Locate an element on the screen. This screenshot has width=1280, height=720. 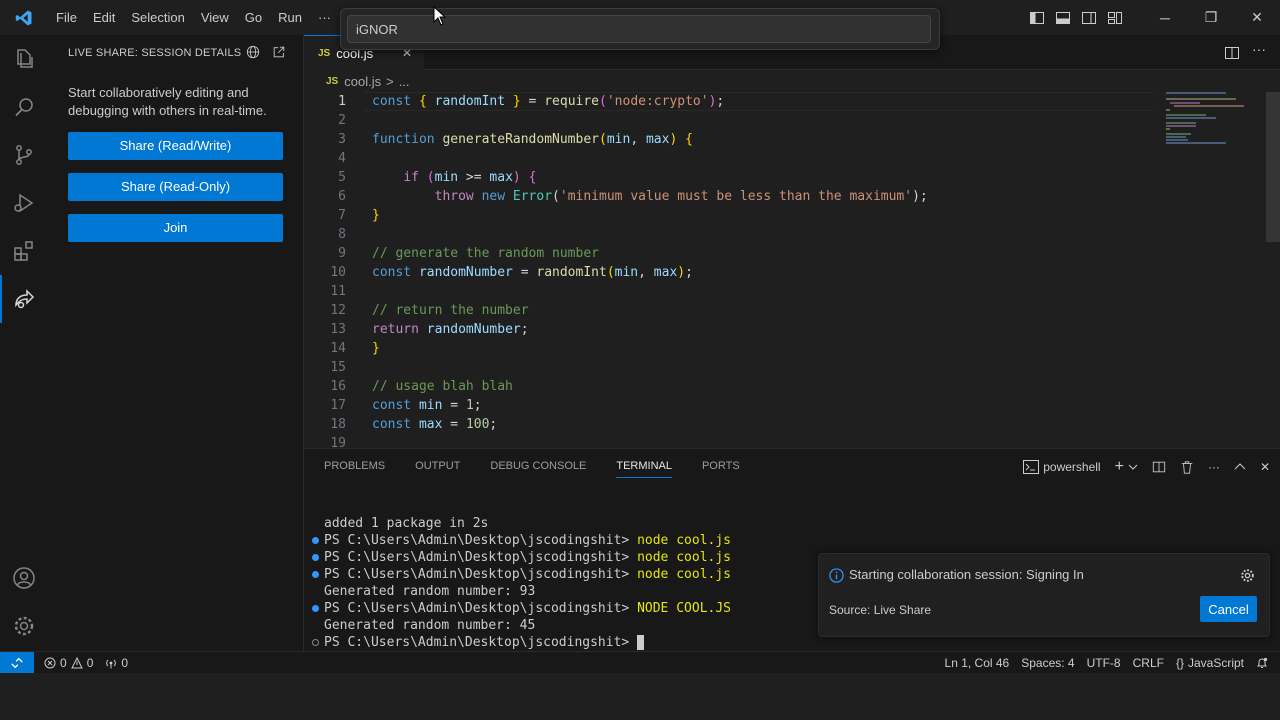
code-token: function is located at coordinates (407, 139).